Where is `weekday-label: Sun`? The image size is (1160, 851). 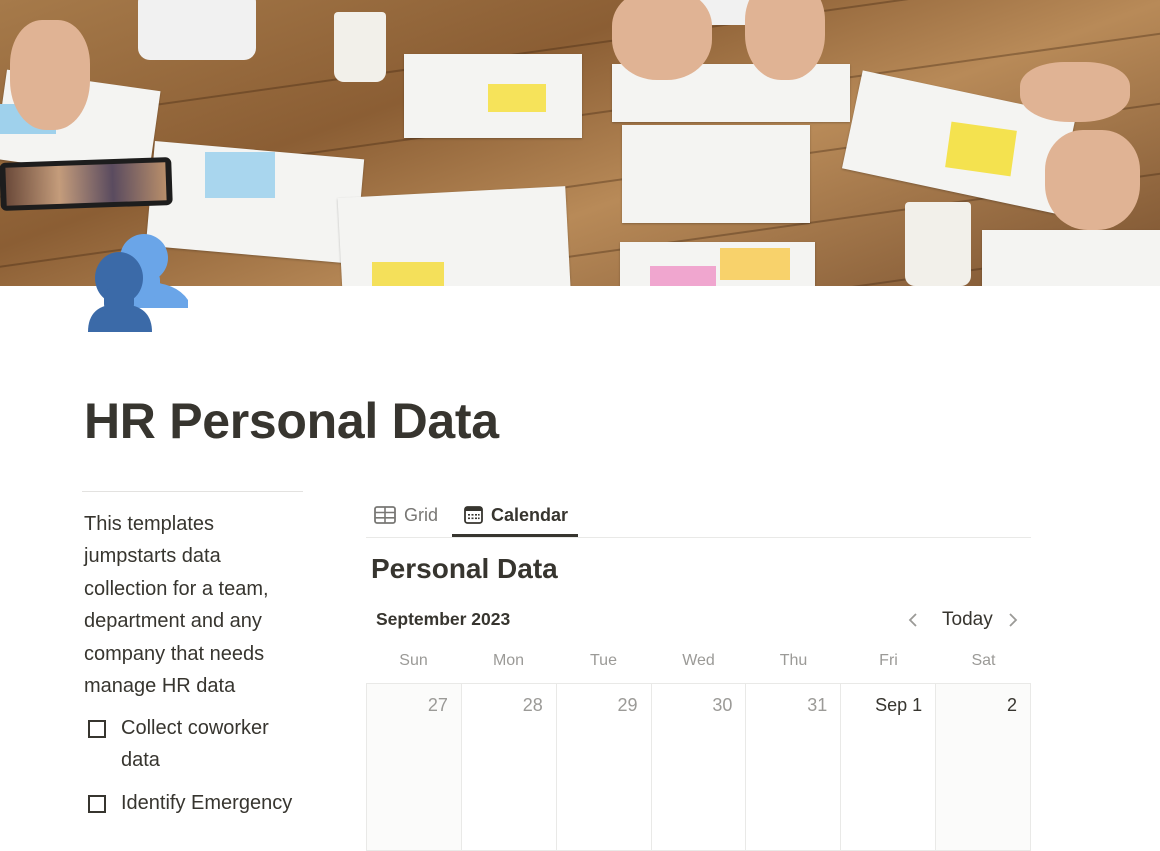 weekday-label: Sun is located at coordinates (413, 660).